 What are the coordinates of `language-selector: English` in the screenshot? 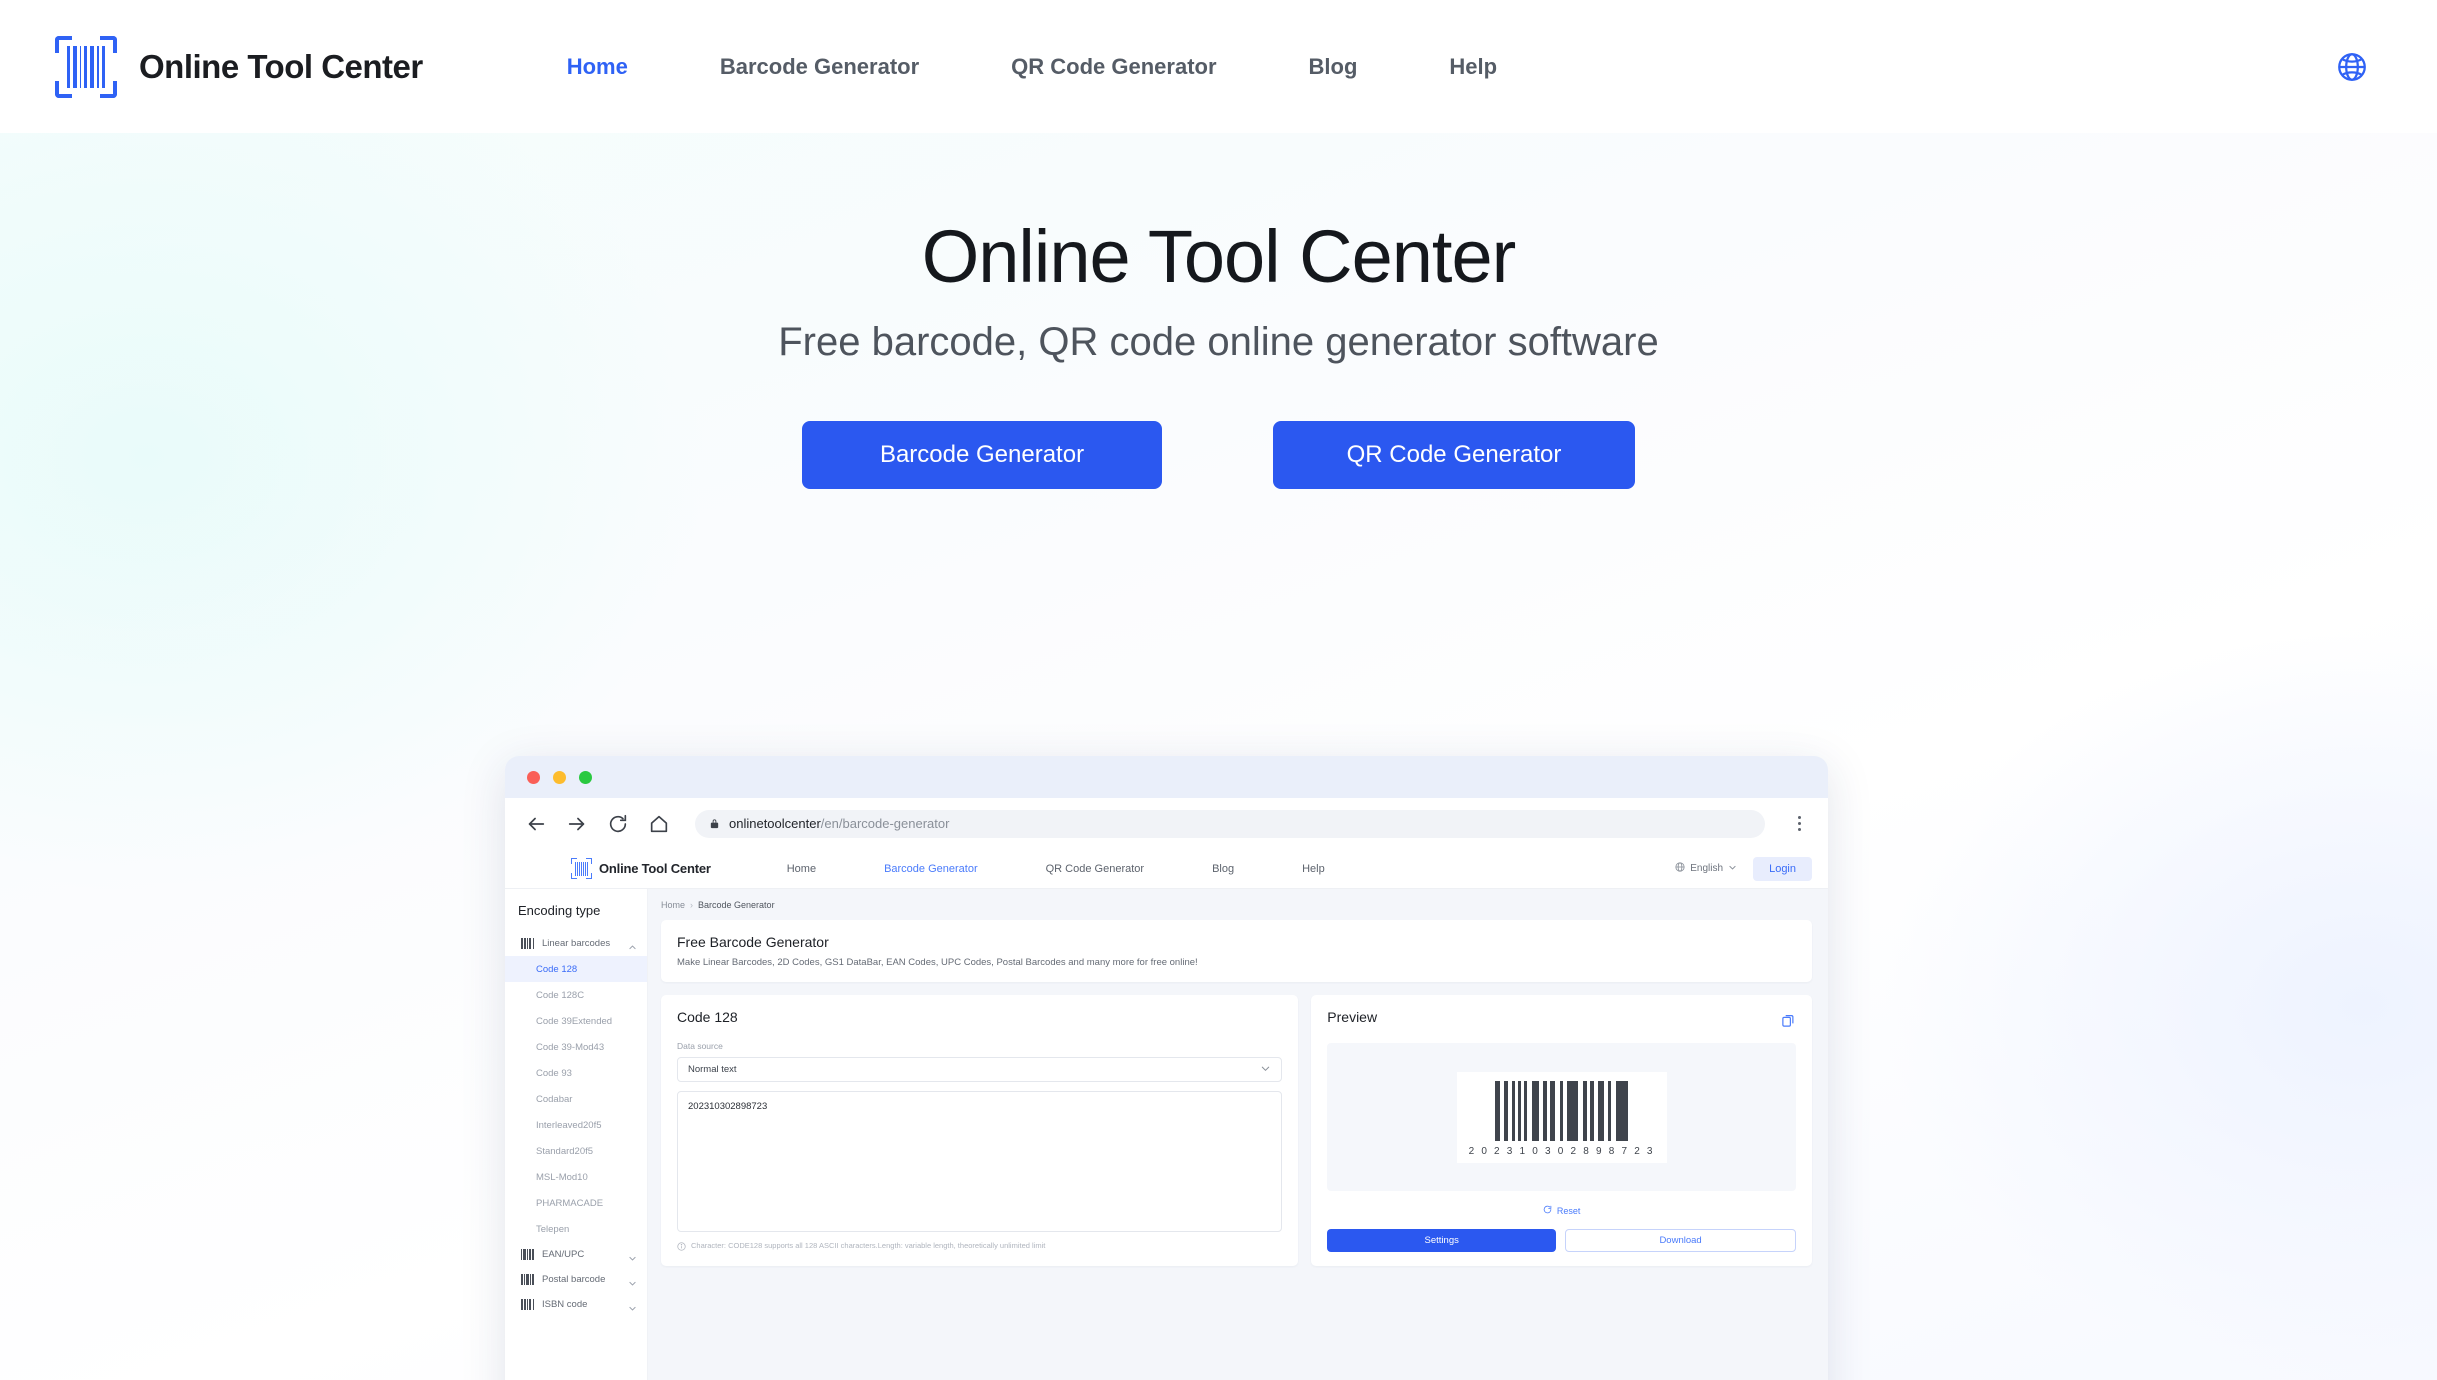 It's located at (1706, 868).